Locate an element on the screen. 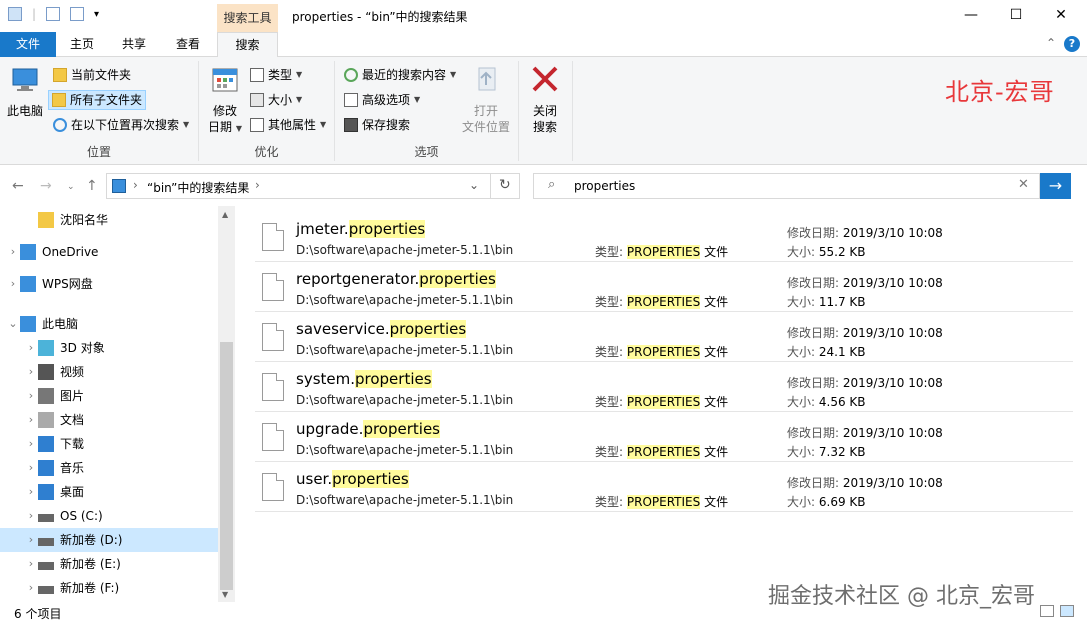 This screenshot has height=624, width=1087. nav-item: › 新加卷 (D:) is located at coordinates (109, 540).